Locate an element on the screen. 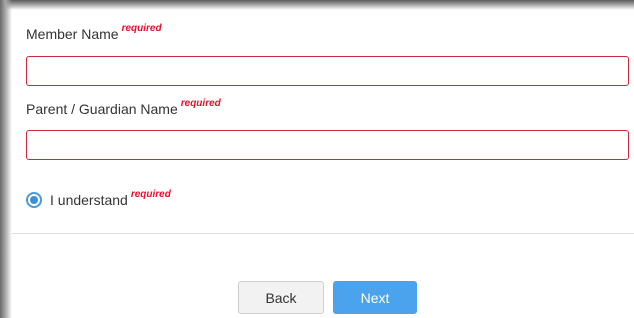  back-button: Back is located at coordinates (281, 297).